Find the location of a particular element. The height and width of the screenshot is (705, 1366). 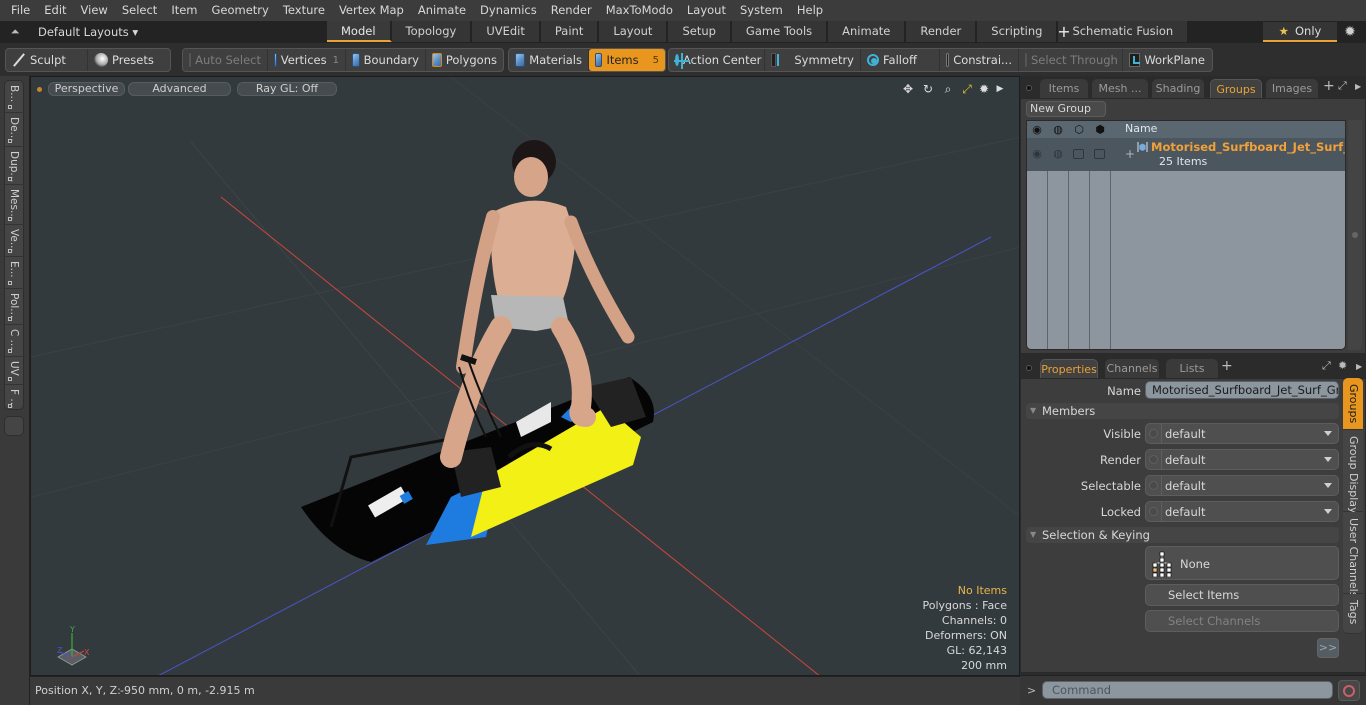

add-layout-tab-button: + is located at coordinates (1064, 32).